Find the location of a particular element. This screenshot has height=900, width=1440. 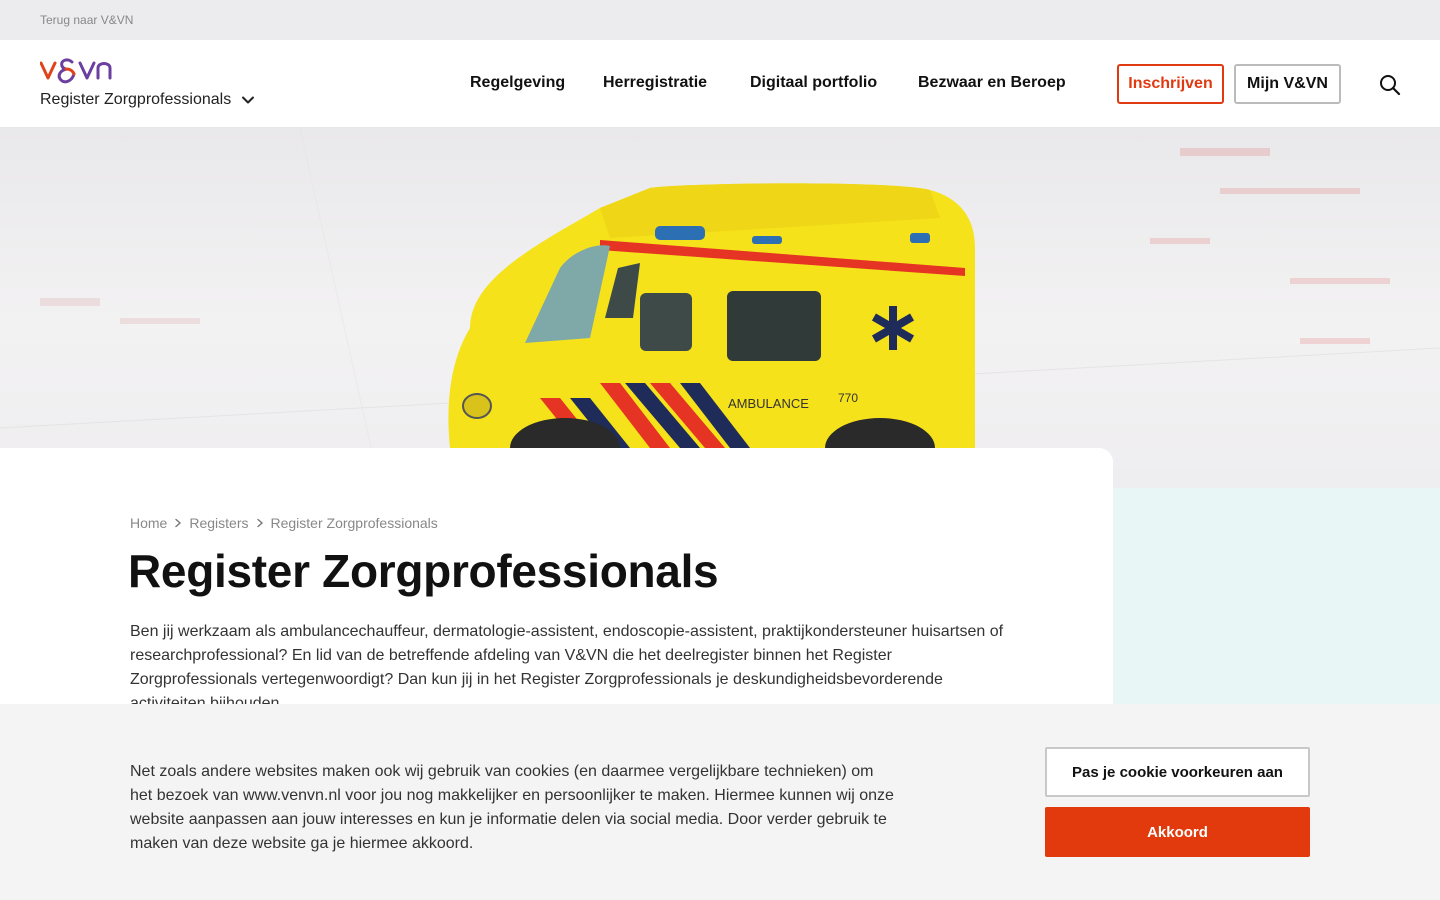

nav-digitaal-portfolio: Digitaal portfolio is located at coordinates (813, 83).